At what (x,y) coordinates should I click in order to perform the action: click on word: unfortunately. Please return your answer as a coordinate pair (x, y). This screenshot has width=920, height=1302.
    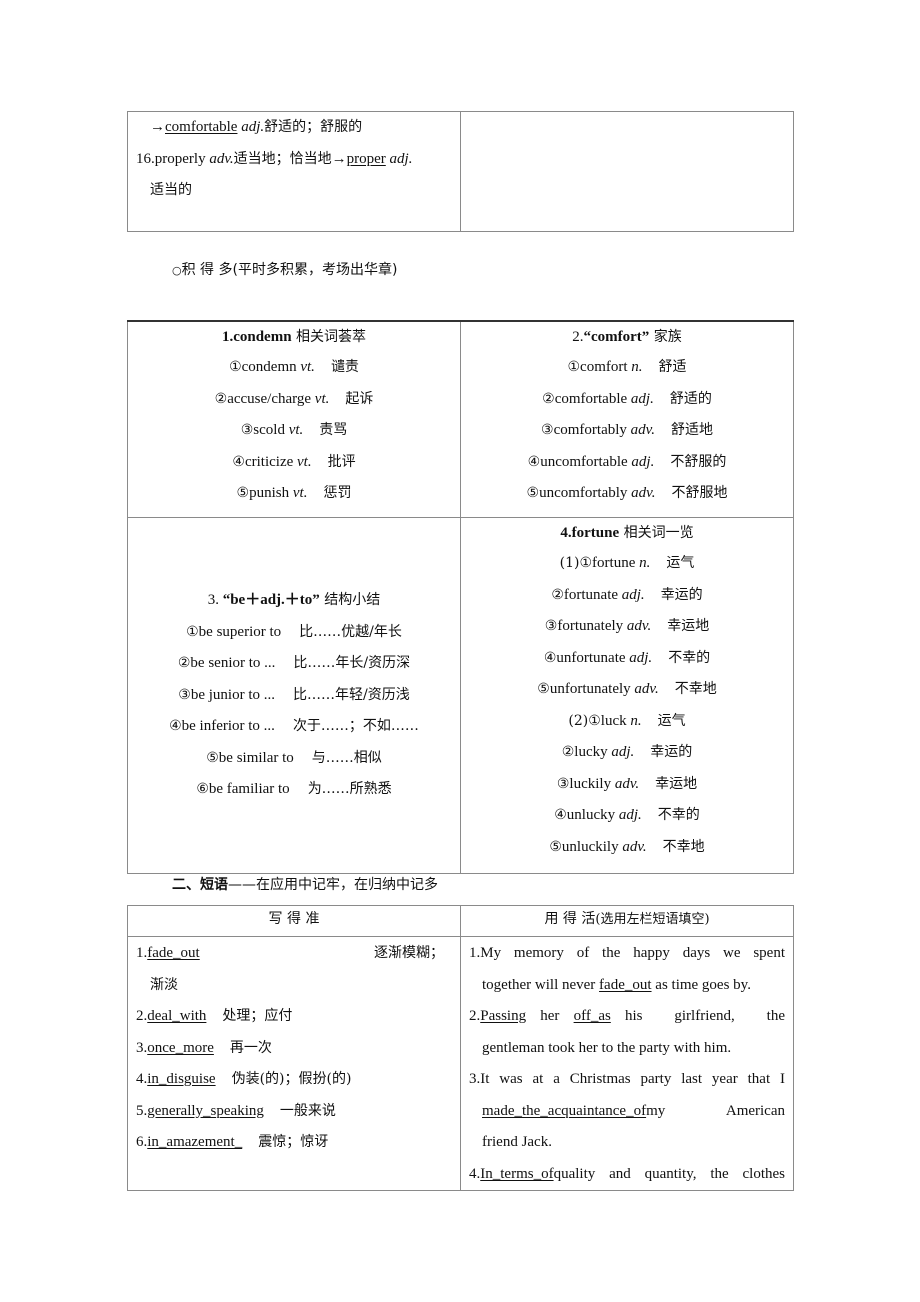
    Looking at the image, I should click on (590, 689).